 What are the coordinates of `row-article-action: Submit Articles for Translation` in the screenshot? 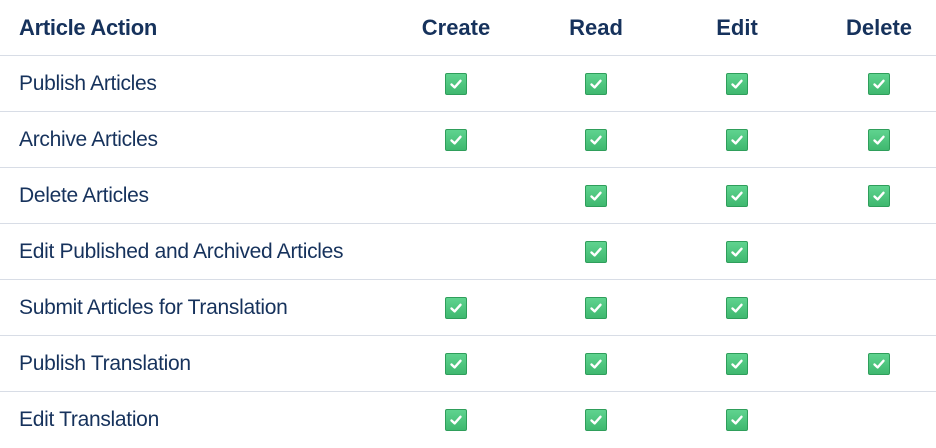 It's located at (153, 307).